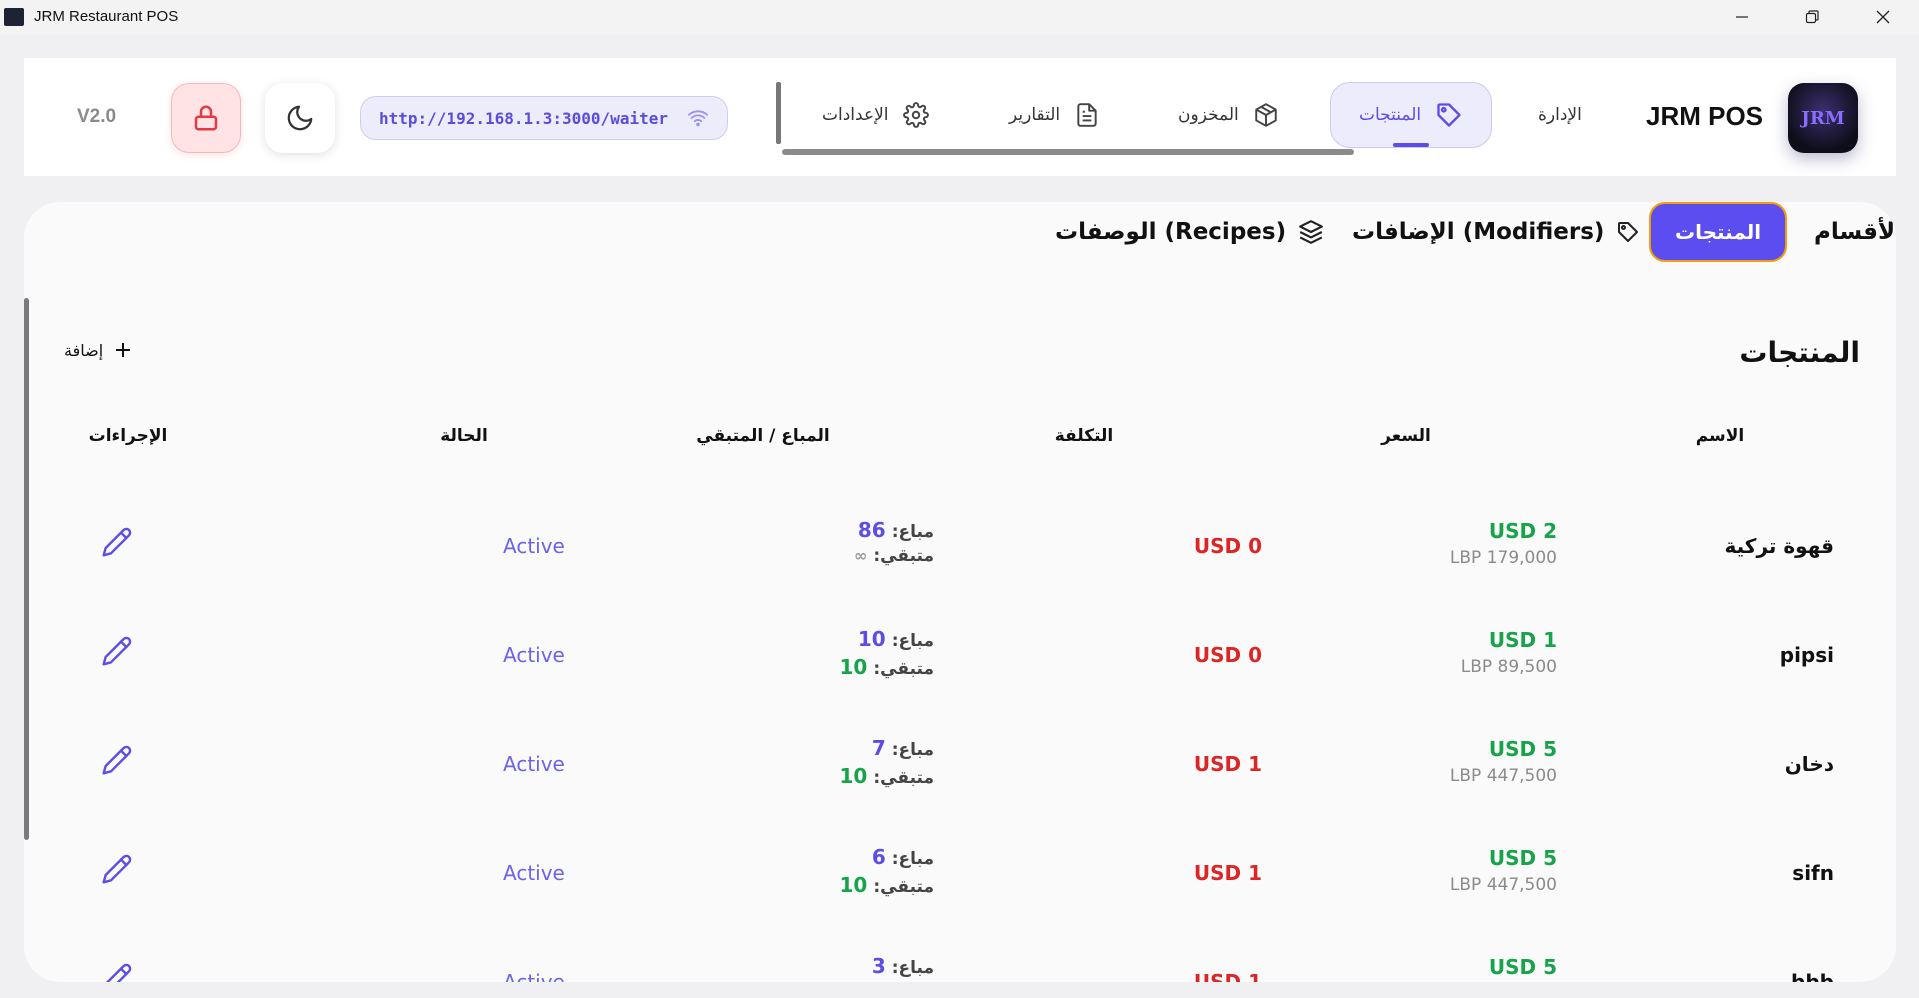 The image size is (1919, 998). Describe the element at coordinates (1311, 232) in the screenshot. I see `layers-icon` at that location.